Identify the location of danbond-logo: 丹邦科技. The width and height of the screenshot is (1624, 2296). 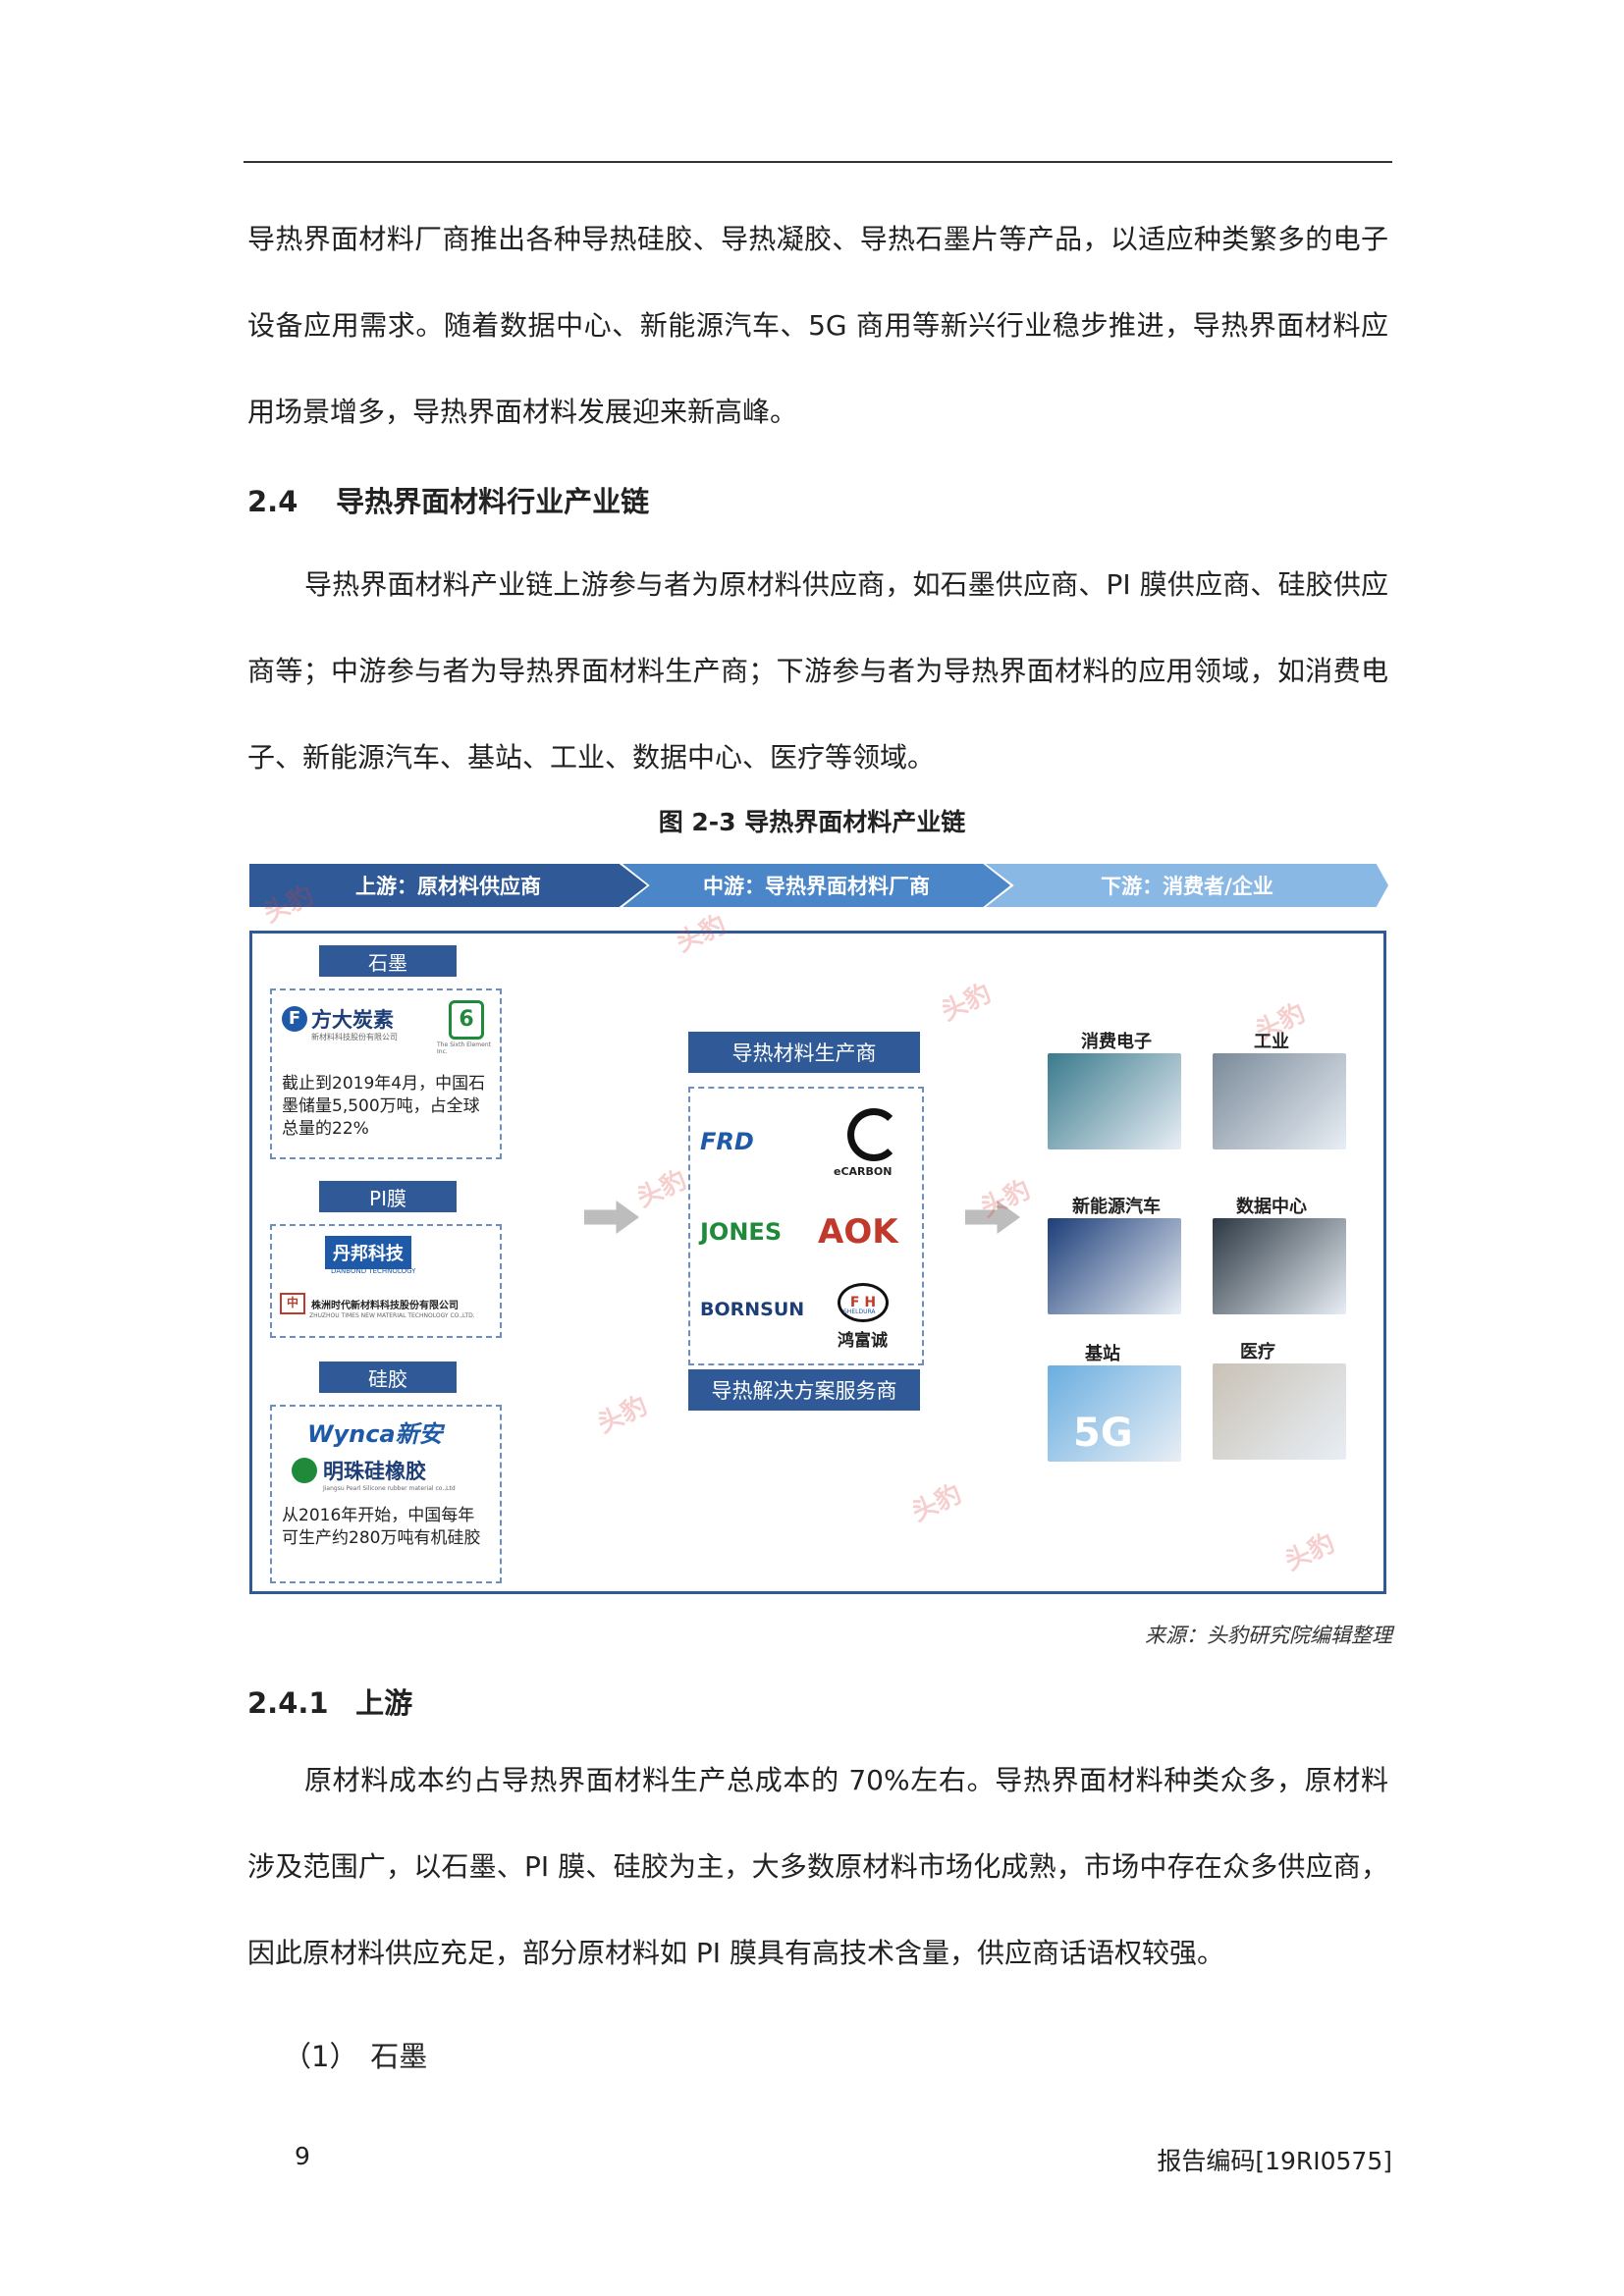
(368, 1252).